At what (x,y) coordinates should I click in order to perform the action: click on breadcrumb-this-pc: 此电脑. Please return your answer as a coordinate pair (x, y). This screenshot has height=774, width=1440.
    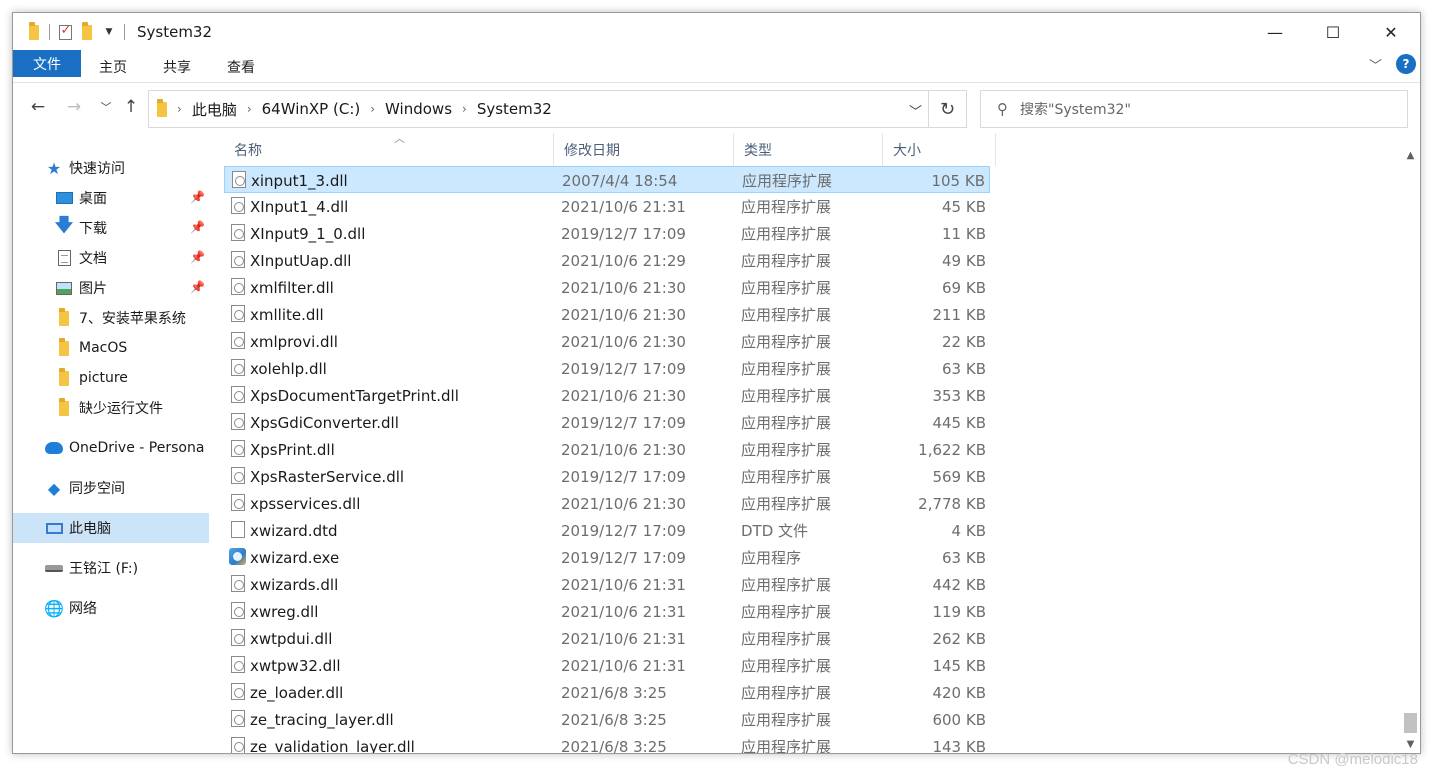
    Looking at the image, I should click on (214, 109).